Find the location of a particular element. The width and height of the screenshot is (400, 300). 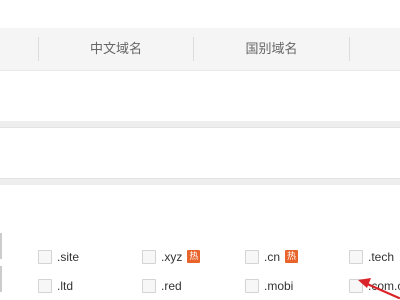

tld-label: .cn is located at coordinates (272, 256).